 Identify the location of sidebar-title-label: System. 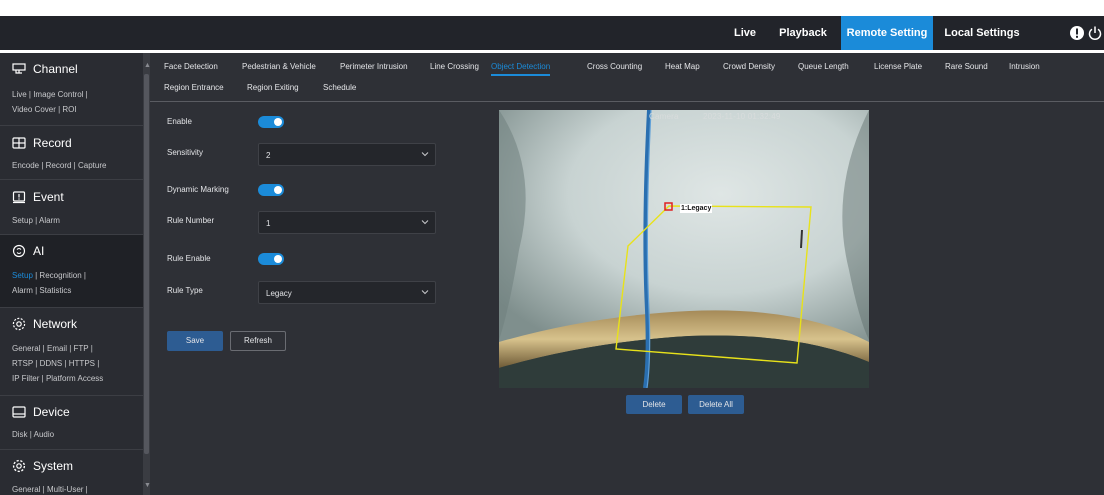
(53, 466).